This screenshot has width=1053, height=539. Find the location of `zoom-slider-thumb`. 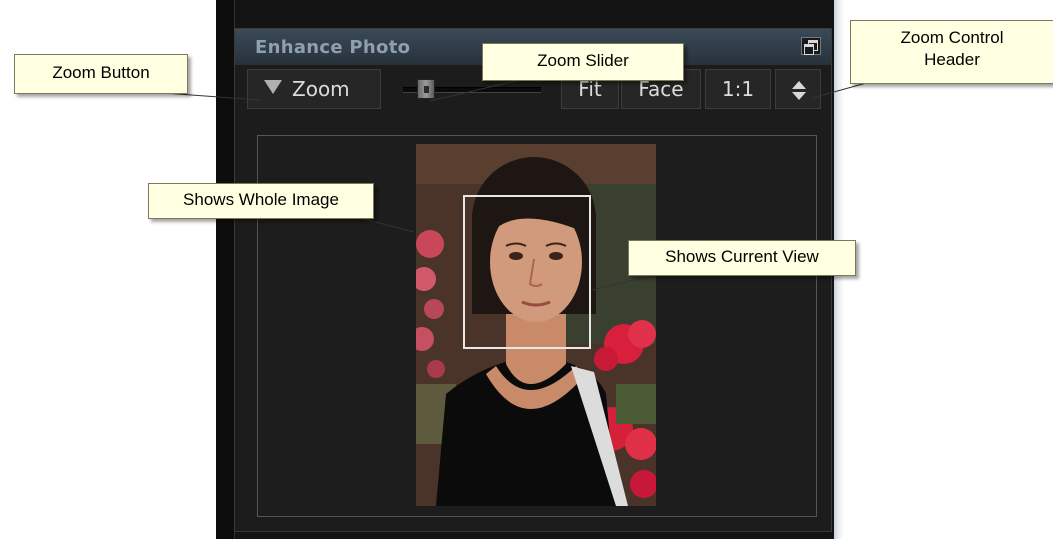

zoom-slider-thumb is located at coordinates (426, 89).